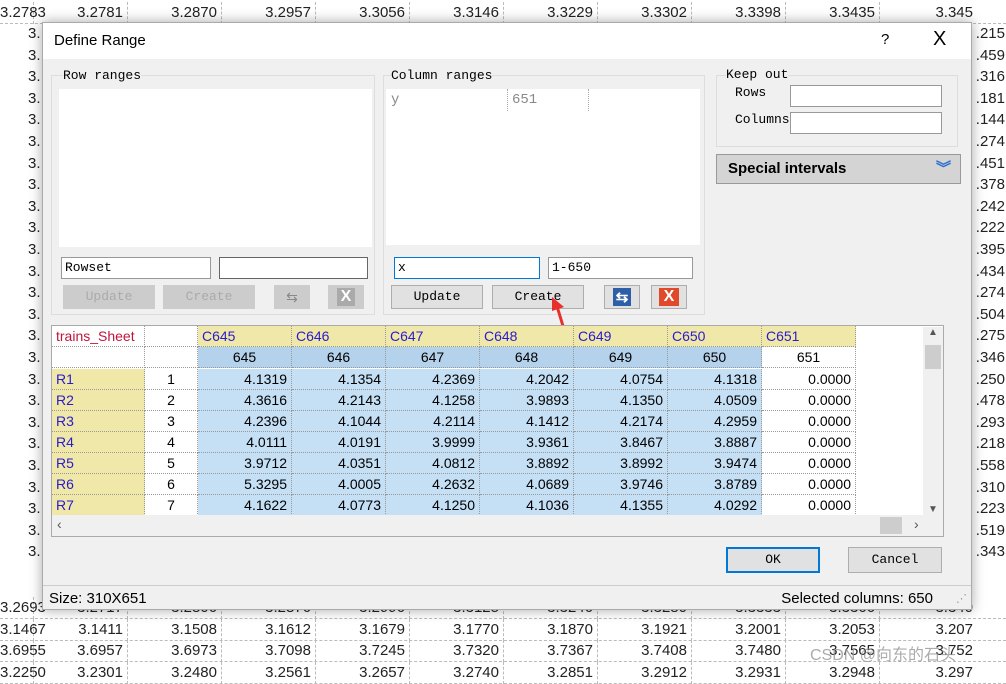  I want to click on row-header: R4, so click(98, 442).